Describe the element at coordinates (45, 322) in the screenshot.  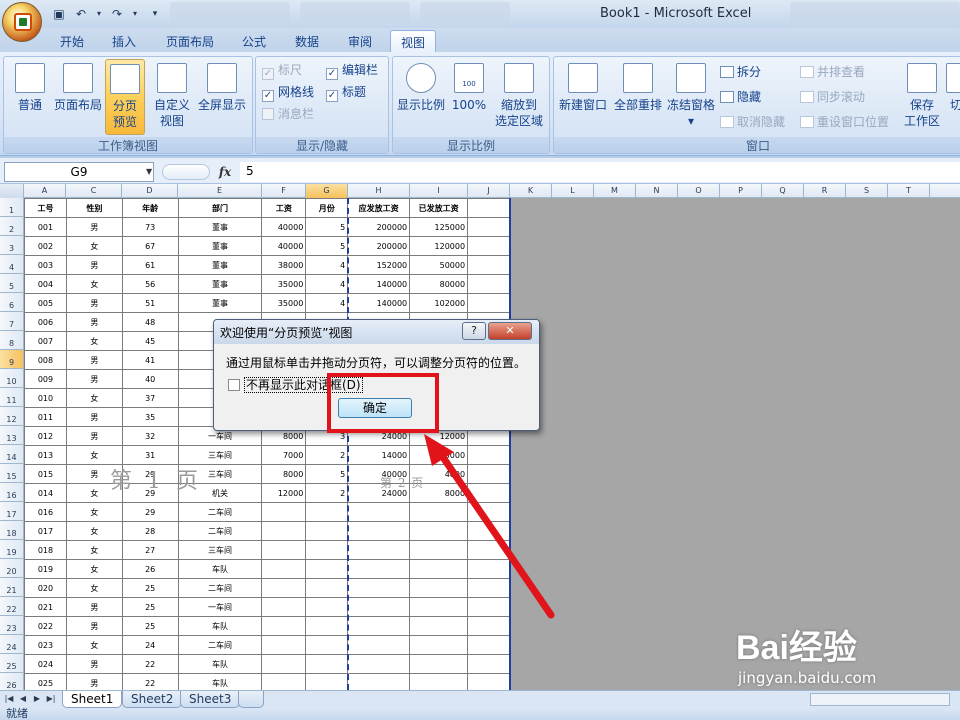
I see `table-cell: 006` at that location.